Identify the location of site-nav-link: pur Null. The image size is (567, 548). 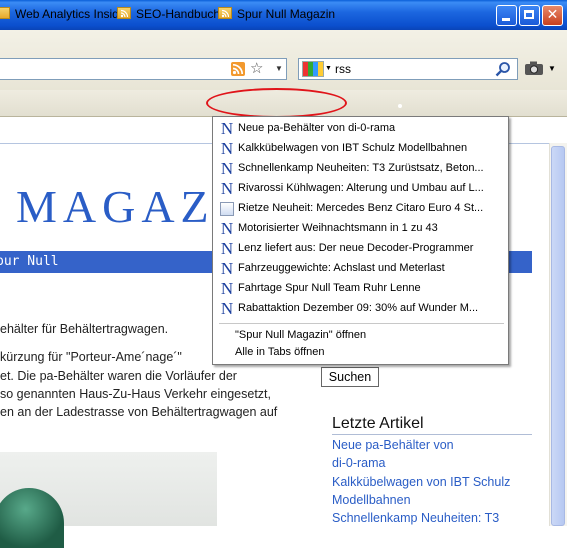
(29, 261).